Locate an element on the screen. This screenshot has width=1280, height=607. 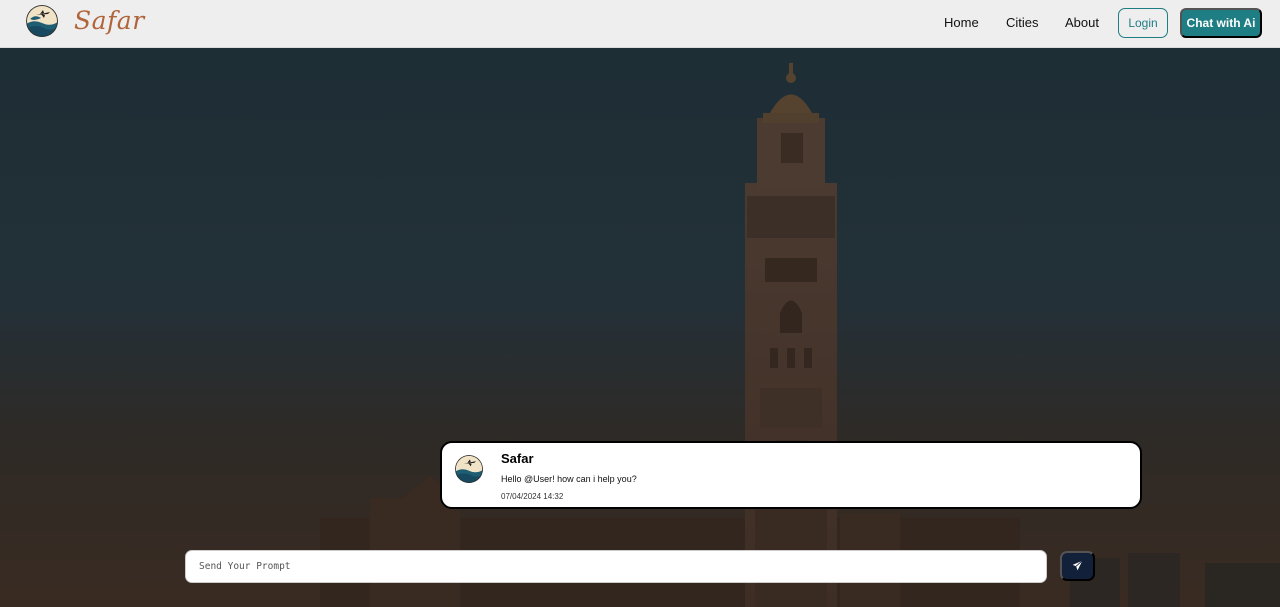
send-button is located at coordinates (1077, 566).